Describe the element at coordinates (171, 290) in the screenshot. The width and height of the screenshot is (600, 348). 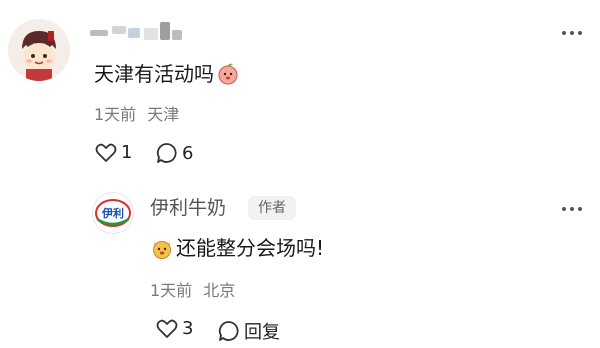
I see `reply-time: 1天前` at that location.